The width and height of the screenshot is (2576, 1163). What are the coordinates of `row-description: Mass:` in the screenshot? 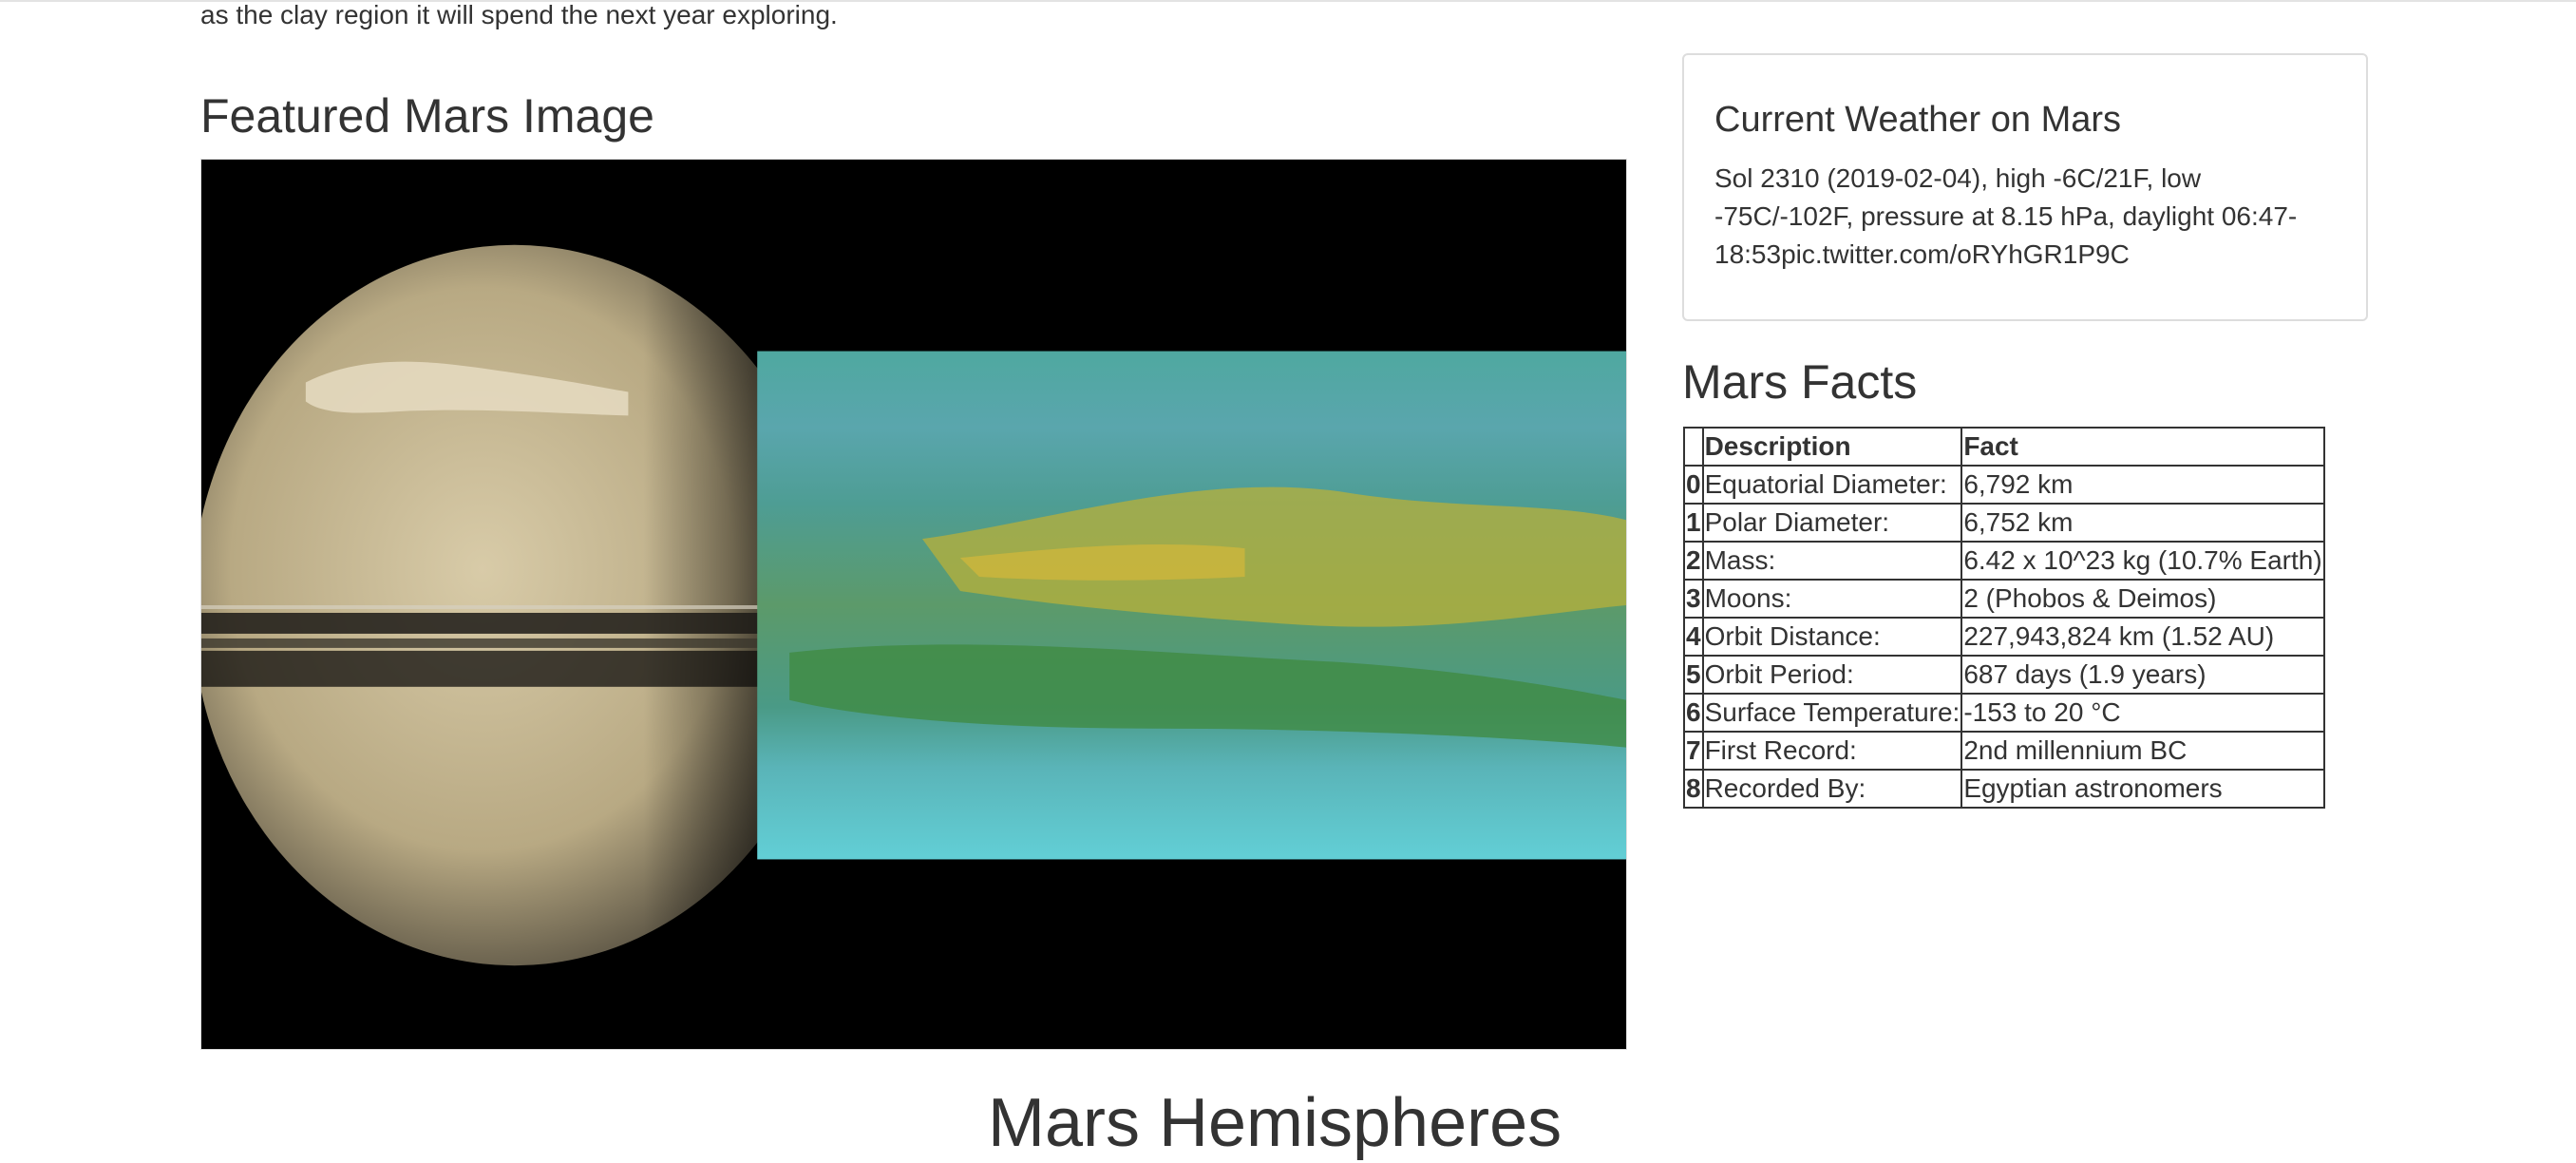 It's located at (1832, 561).